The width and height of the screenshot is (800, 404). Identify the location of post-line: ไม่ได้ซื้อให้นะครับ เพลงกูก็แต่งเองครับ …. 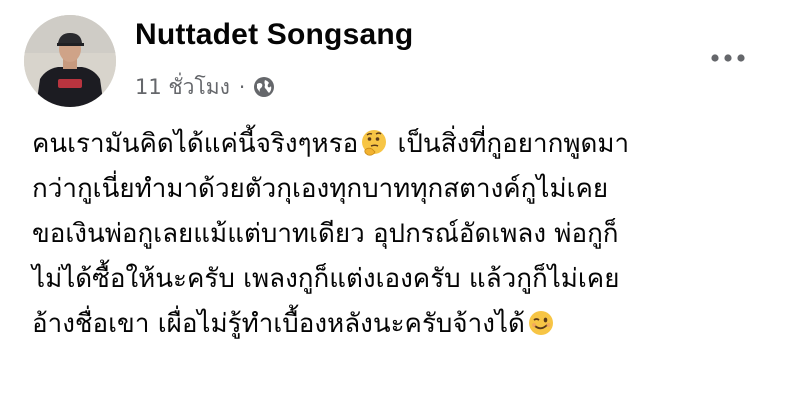
(326, 279).